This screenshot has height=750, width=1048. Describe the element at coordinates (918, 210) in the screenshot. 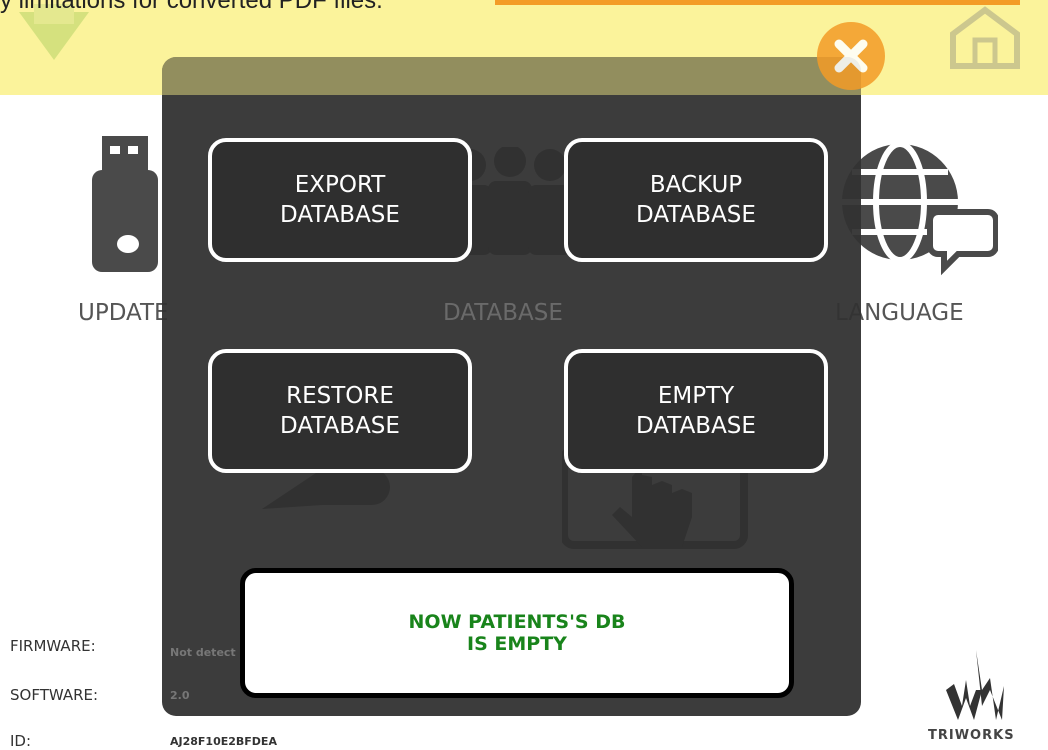

I see `globe-chat-icon` at that location.